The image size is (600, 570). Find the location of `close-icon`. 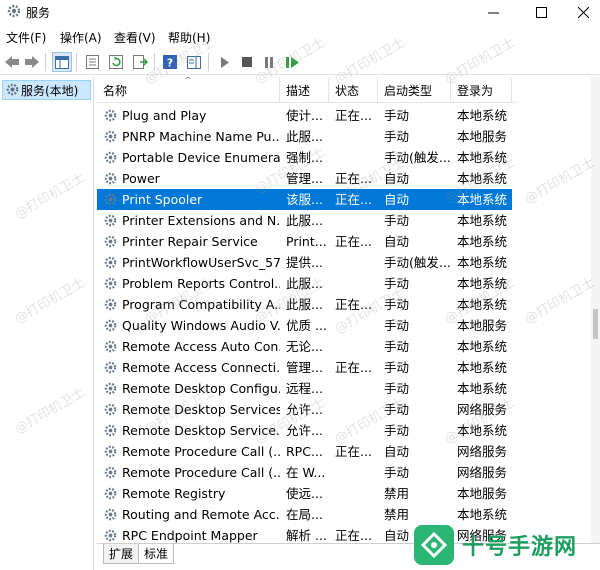

close-icon is located at coordinates (583, 12).